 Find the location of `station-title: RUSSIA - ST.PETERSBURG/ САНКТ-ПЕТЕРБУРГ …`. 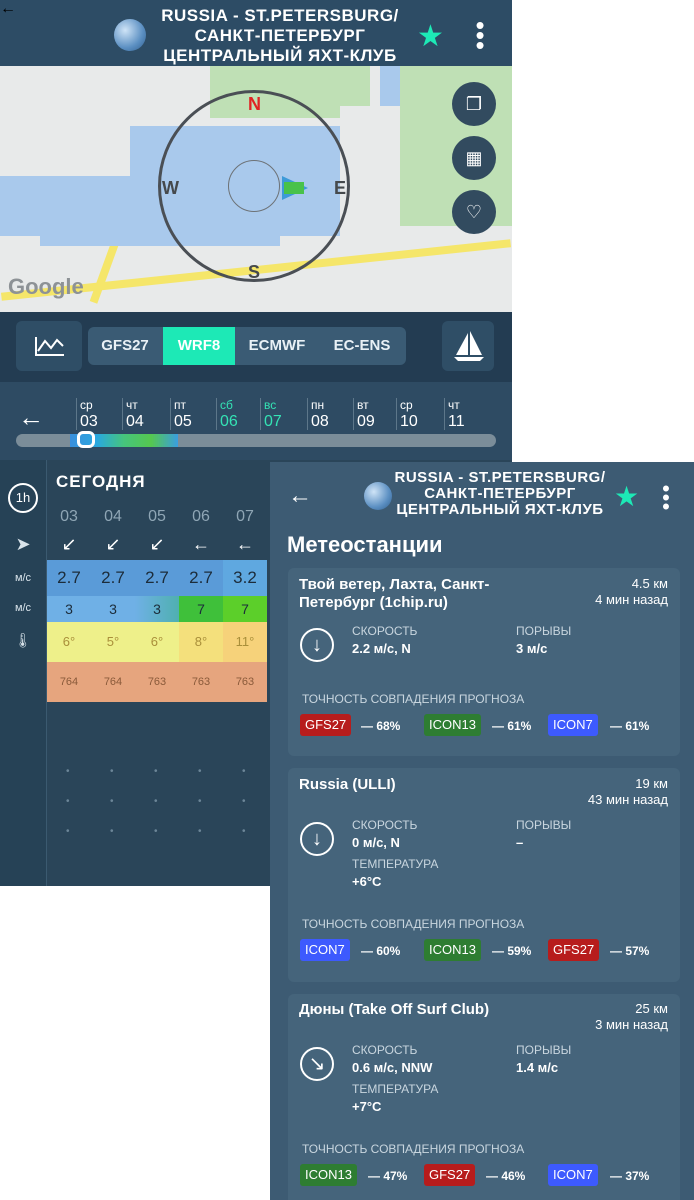

station-title: RUSSIA - ST.PETERSBURG/ САНКТ-ПЕТЕРБУРГ … is located at coordinates (500, 494).